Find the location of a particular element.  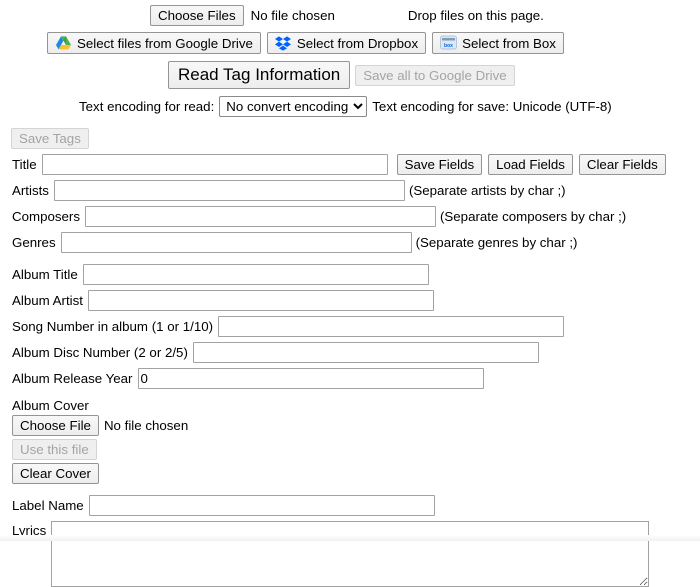

label-name-label: Label Name is located at coordinates (48, 505).